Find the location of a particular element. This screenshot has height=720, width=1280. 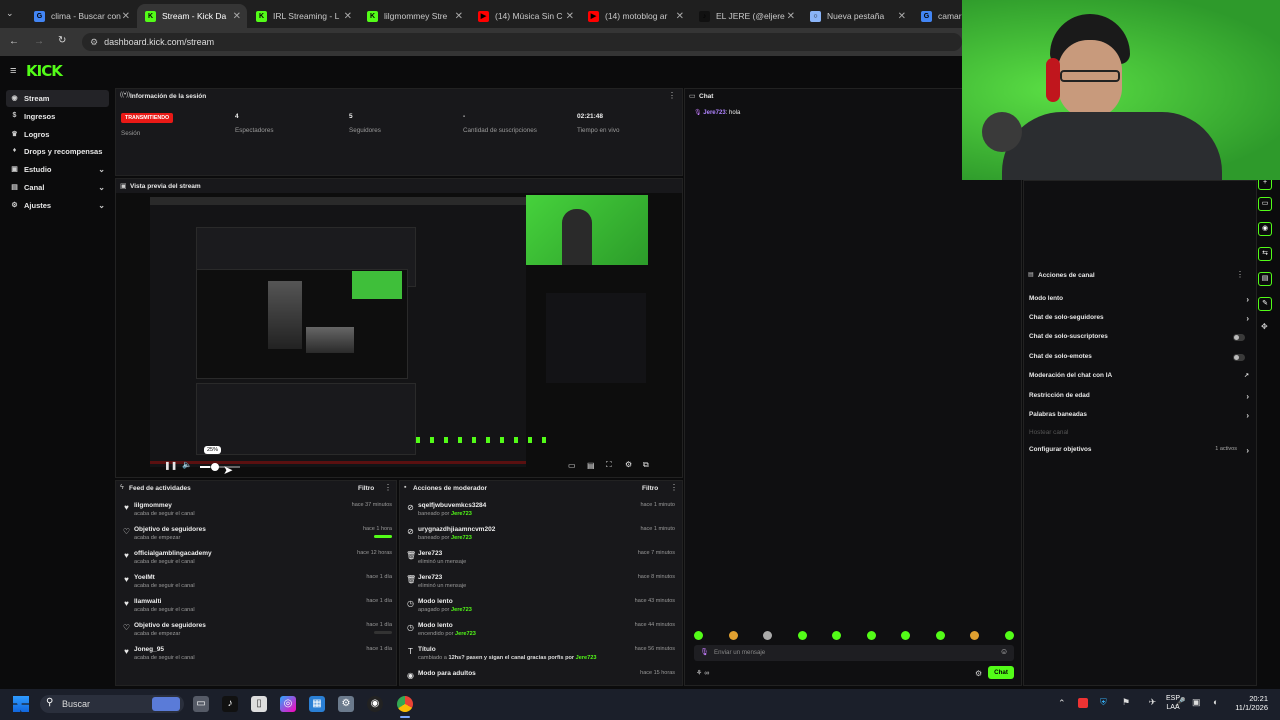

tool-icon-5: ▤ is located at coordinates (1265, 279).